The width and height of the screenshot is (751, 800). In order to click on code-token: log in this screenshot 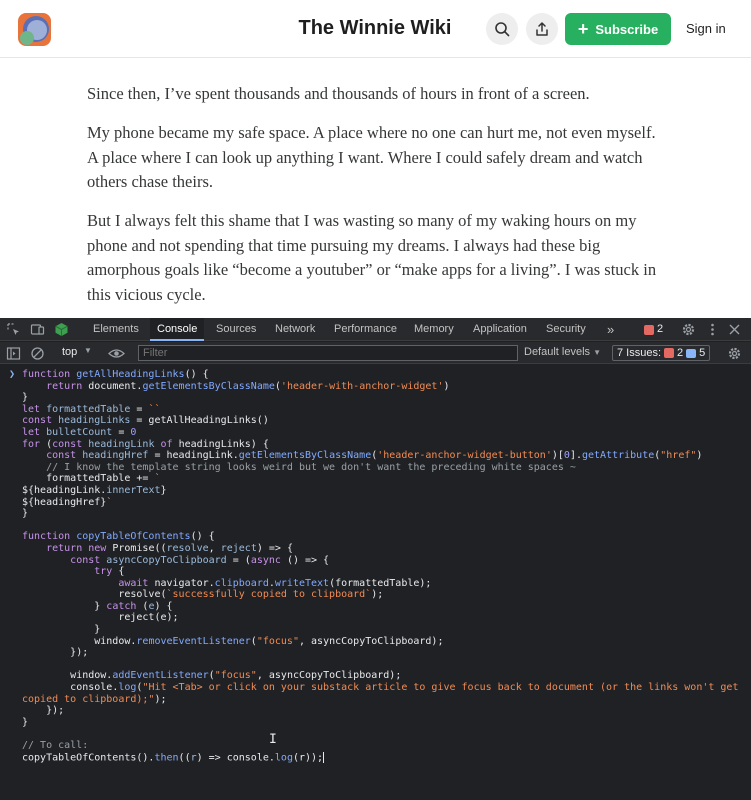, I will do `click(127, 688)`.